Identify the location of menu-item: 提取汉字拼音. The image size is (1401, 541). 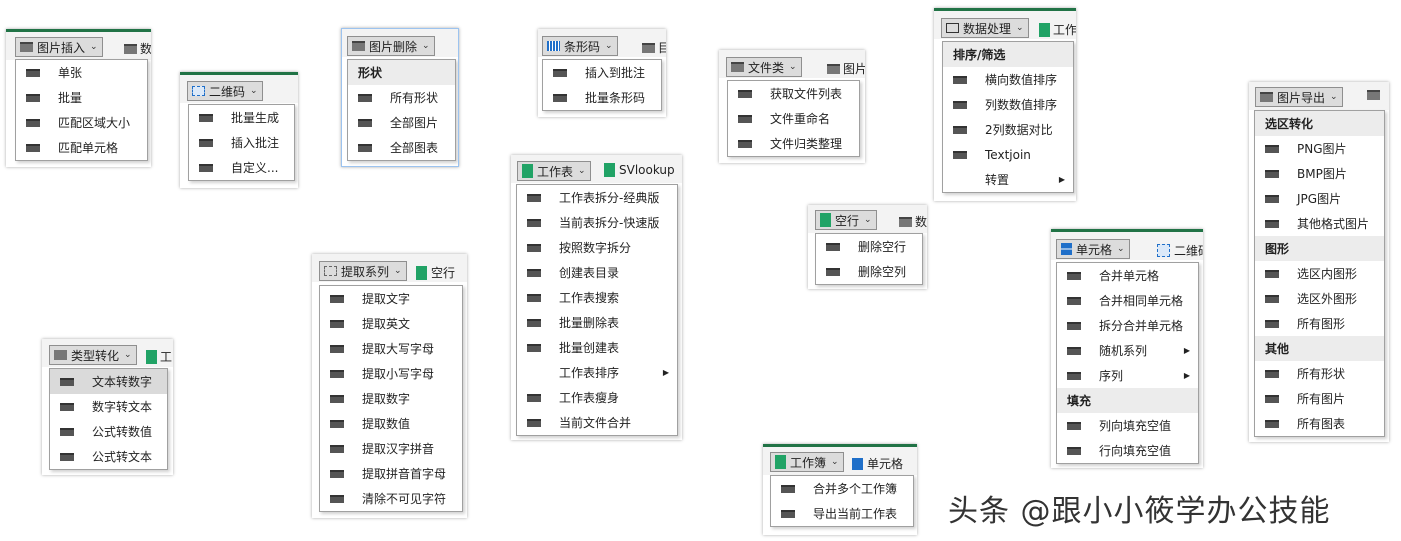
(391, 448).